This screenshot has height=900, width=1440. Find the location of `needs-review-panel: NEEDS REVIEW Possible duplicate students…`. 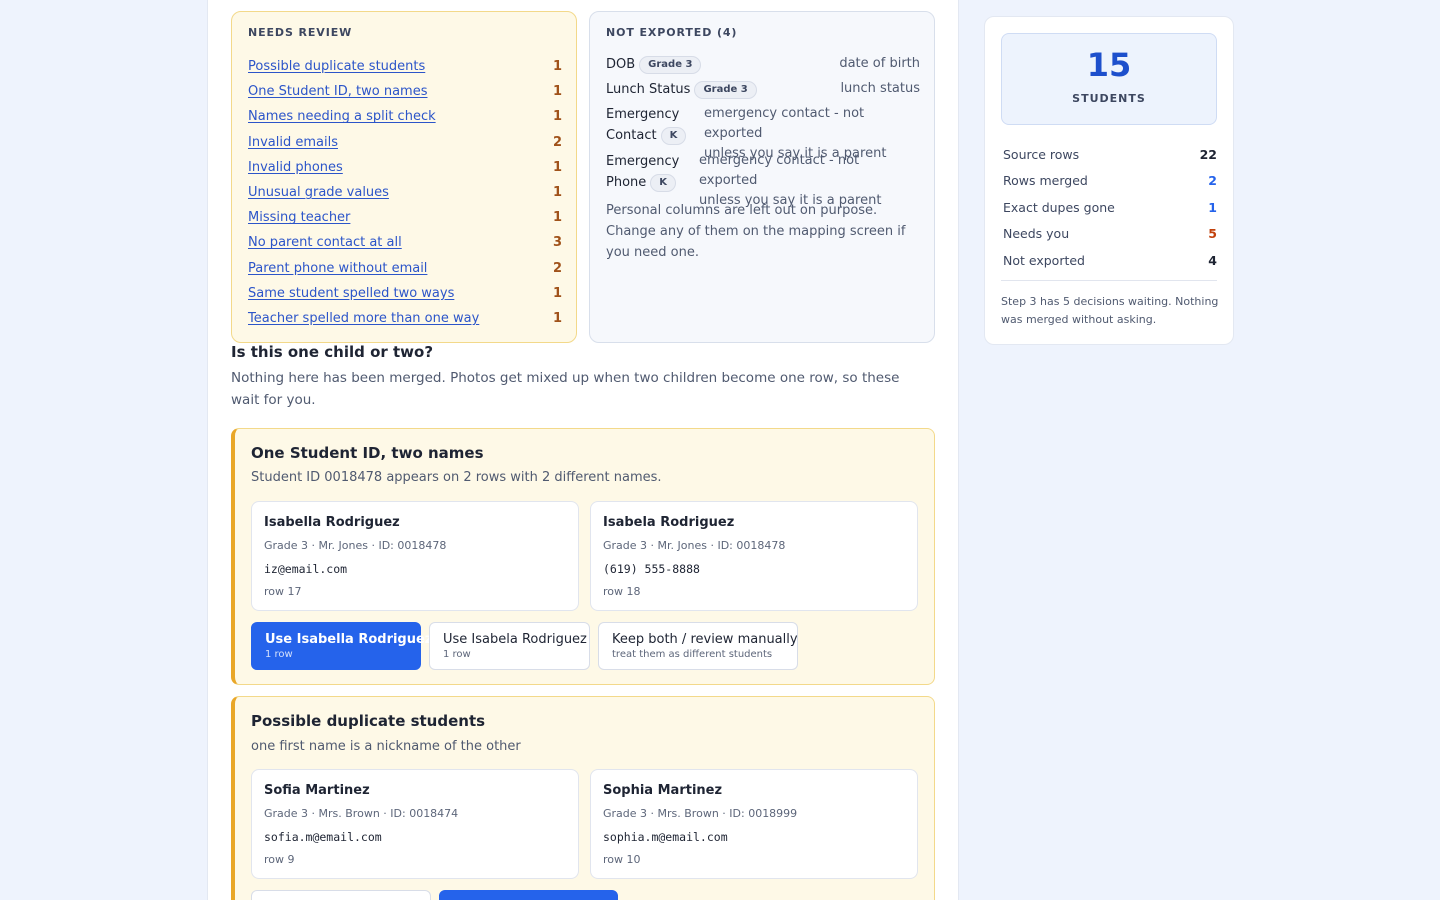

needs-review-panel: NEEDS REVIEW Possible duplicate students… is located at coordinates (404, 177).